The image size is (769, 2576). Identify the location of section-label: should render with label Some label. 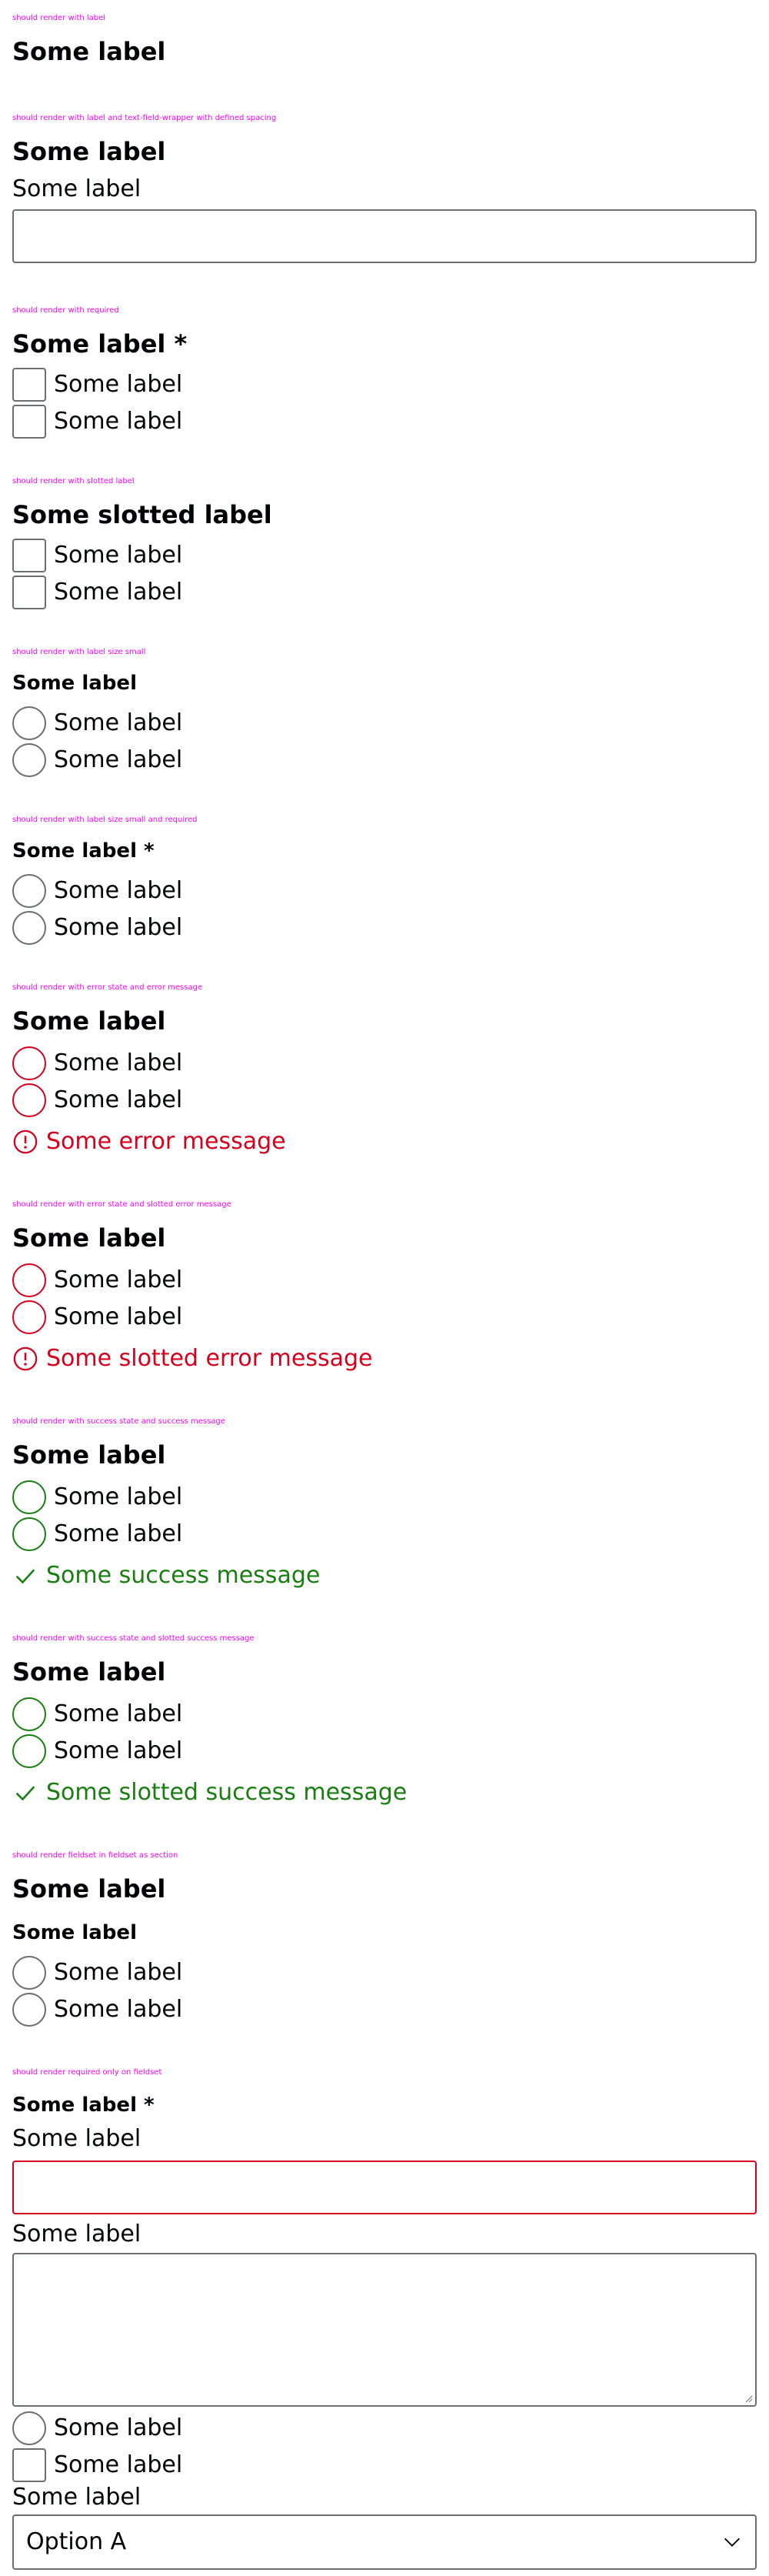
(384, 40).